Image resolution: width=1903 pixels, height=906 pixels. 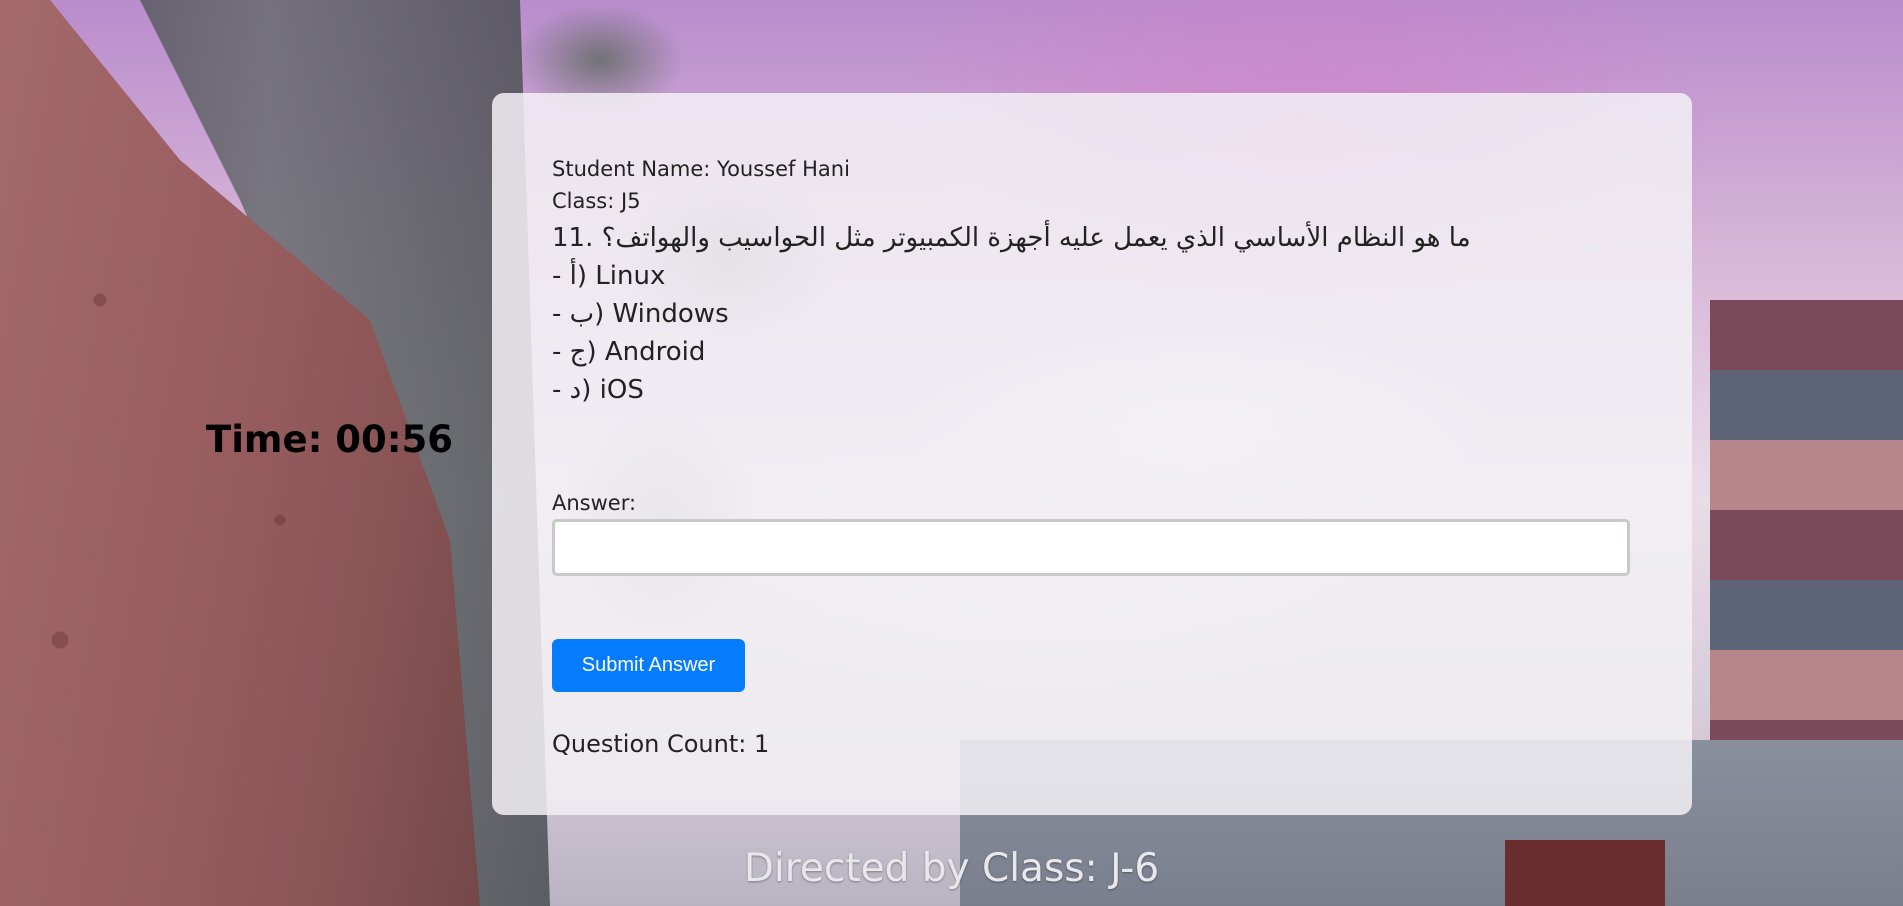 What do you see at coordinates (598, 390) in the screenshot?
I see `option-d: - د) iOS` at bounding box center [598, 390].